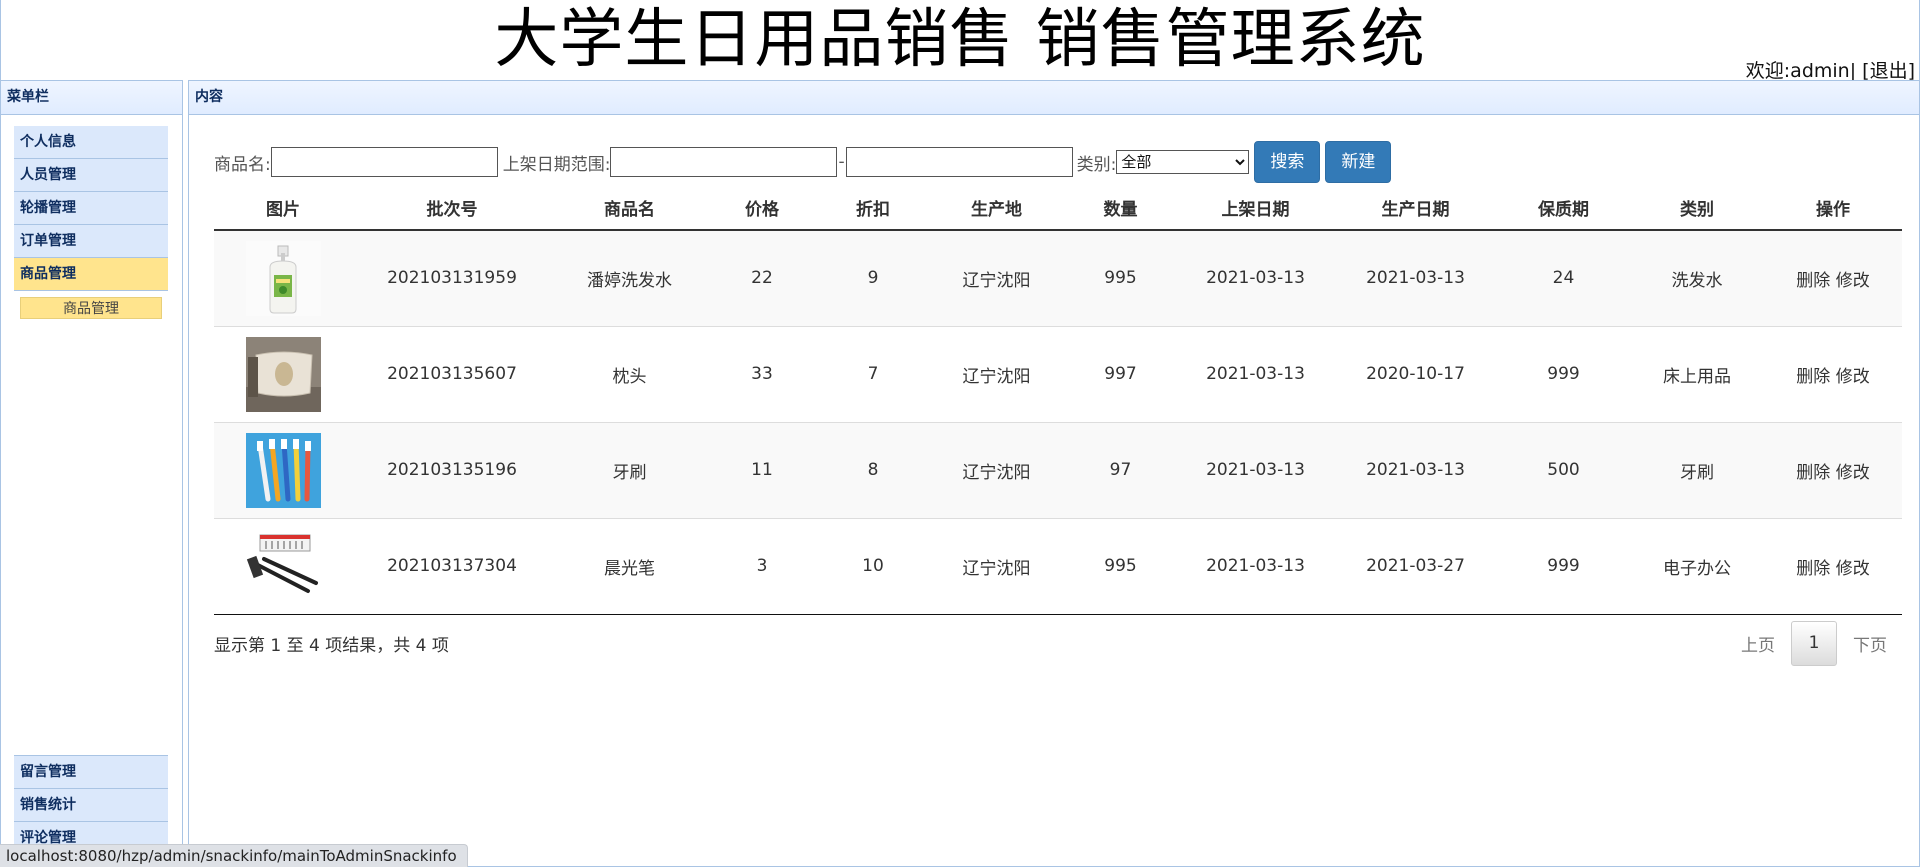  What do you see at coordinates (762, 277) in the screenshot?
I see `table-cell-price: 22` at bounding box center [762, 277].